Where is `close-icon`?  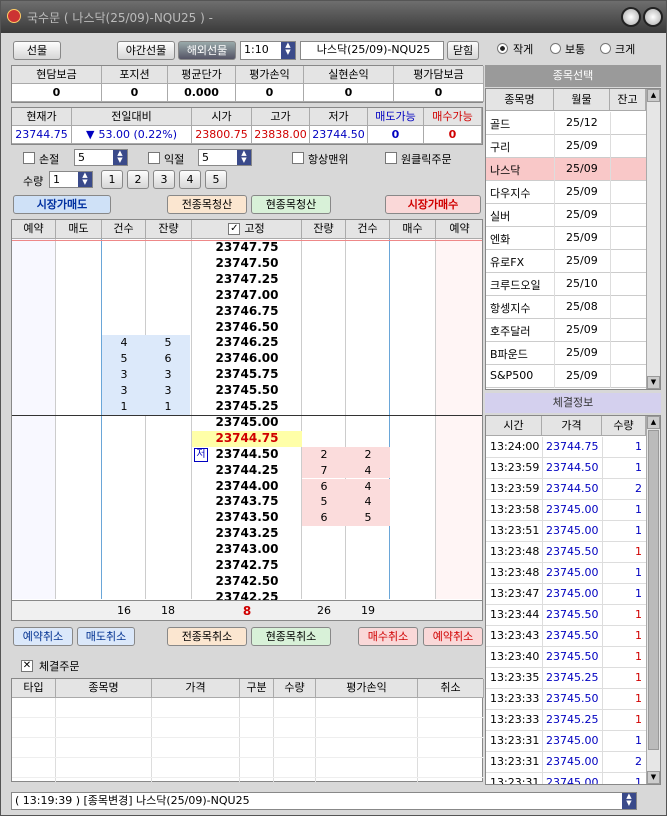
close-icon is located at coordinates (653, 17).